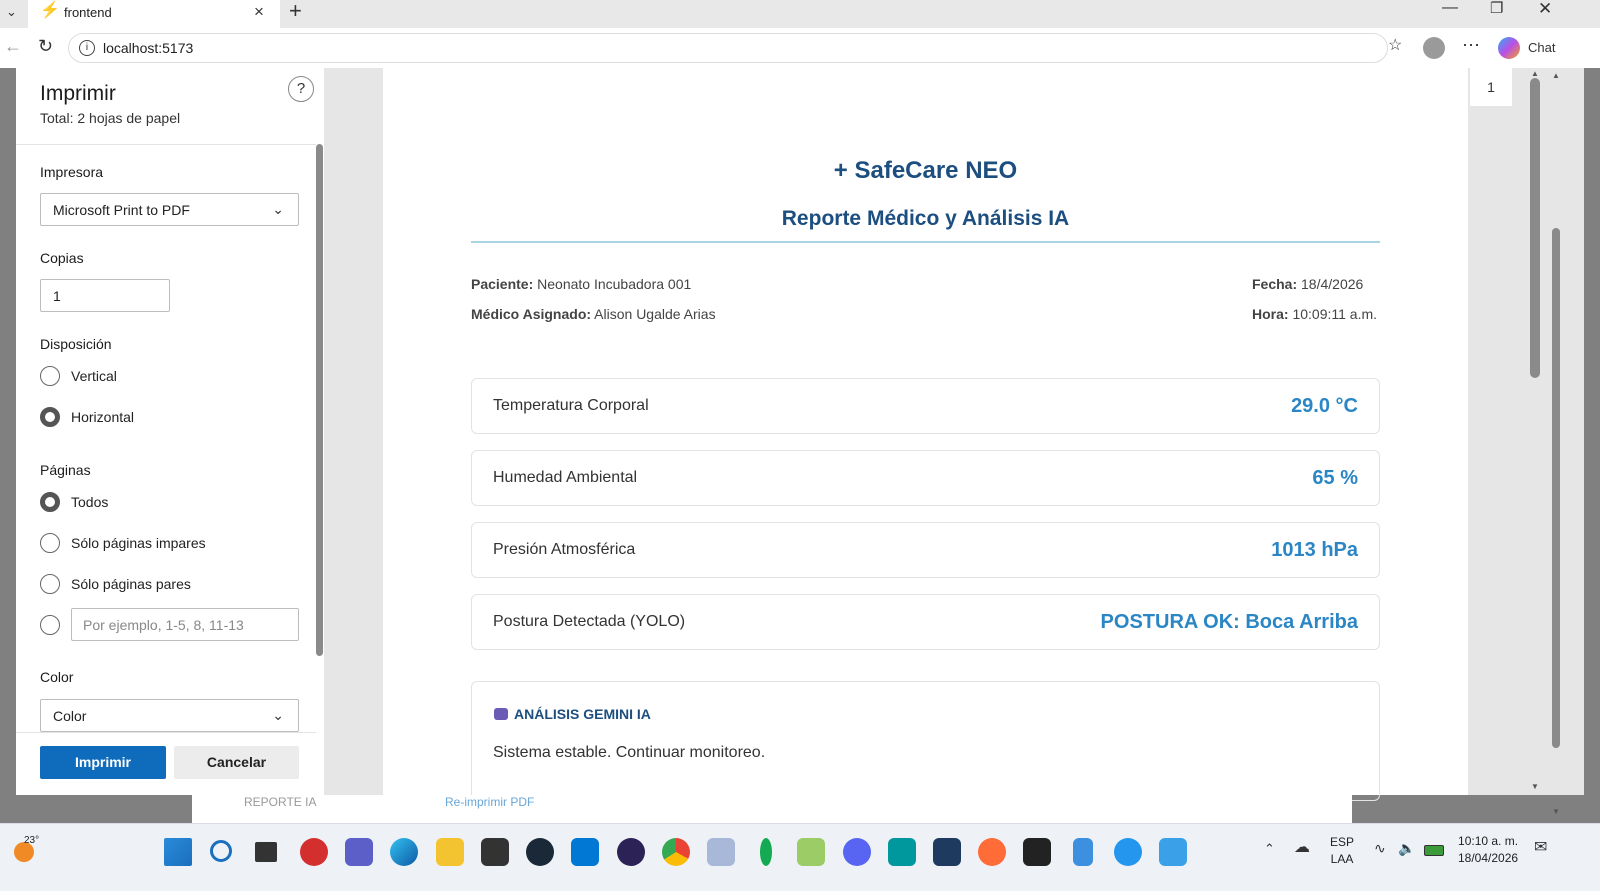 This screenshot has width=1600, height=891. Describe the element at coordinates (185, 624) in the screenshot. I see `pages-range-input: Por ejemplo, 1-5, 8, 11-13` at that location.